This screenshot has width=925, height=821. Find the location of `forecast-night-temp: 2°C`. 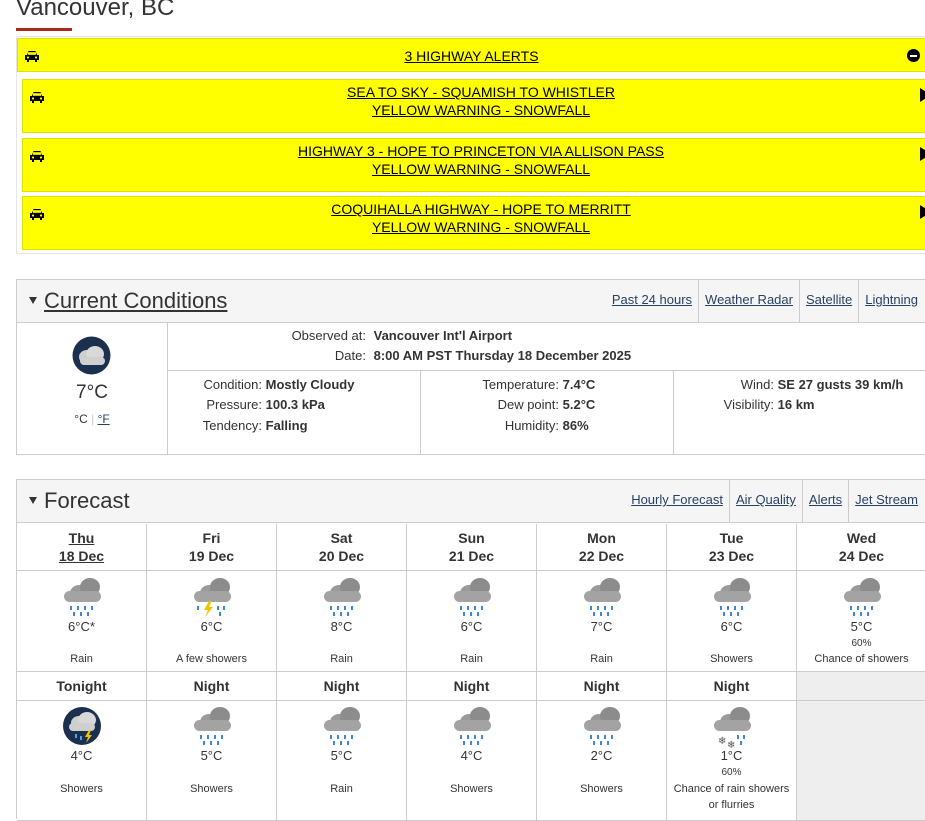

forecast-night-temp: 2°C is located at coordinates (601, 755).